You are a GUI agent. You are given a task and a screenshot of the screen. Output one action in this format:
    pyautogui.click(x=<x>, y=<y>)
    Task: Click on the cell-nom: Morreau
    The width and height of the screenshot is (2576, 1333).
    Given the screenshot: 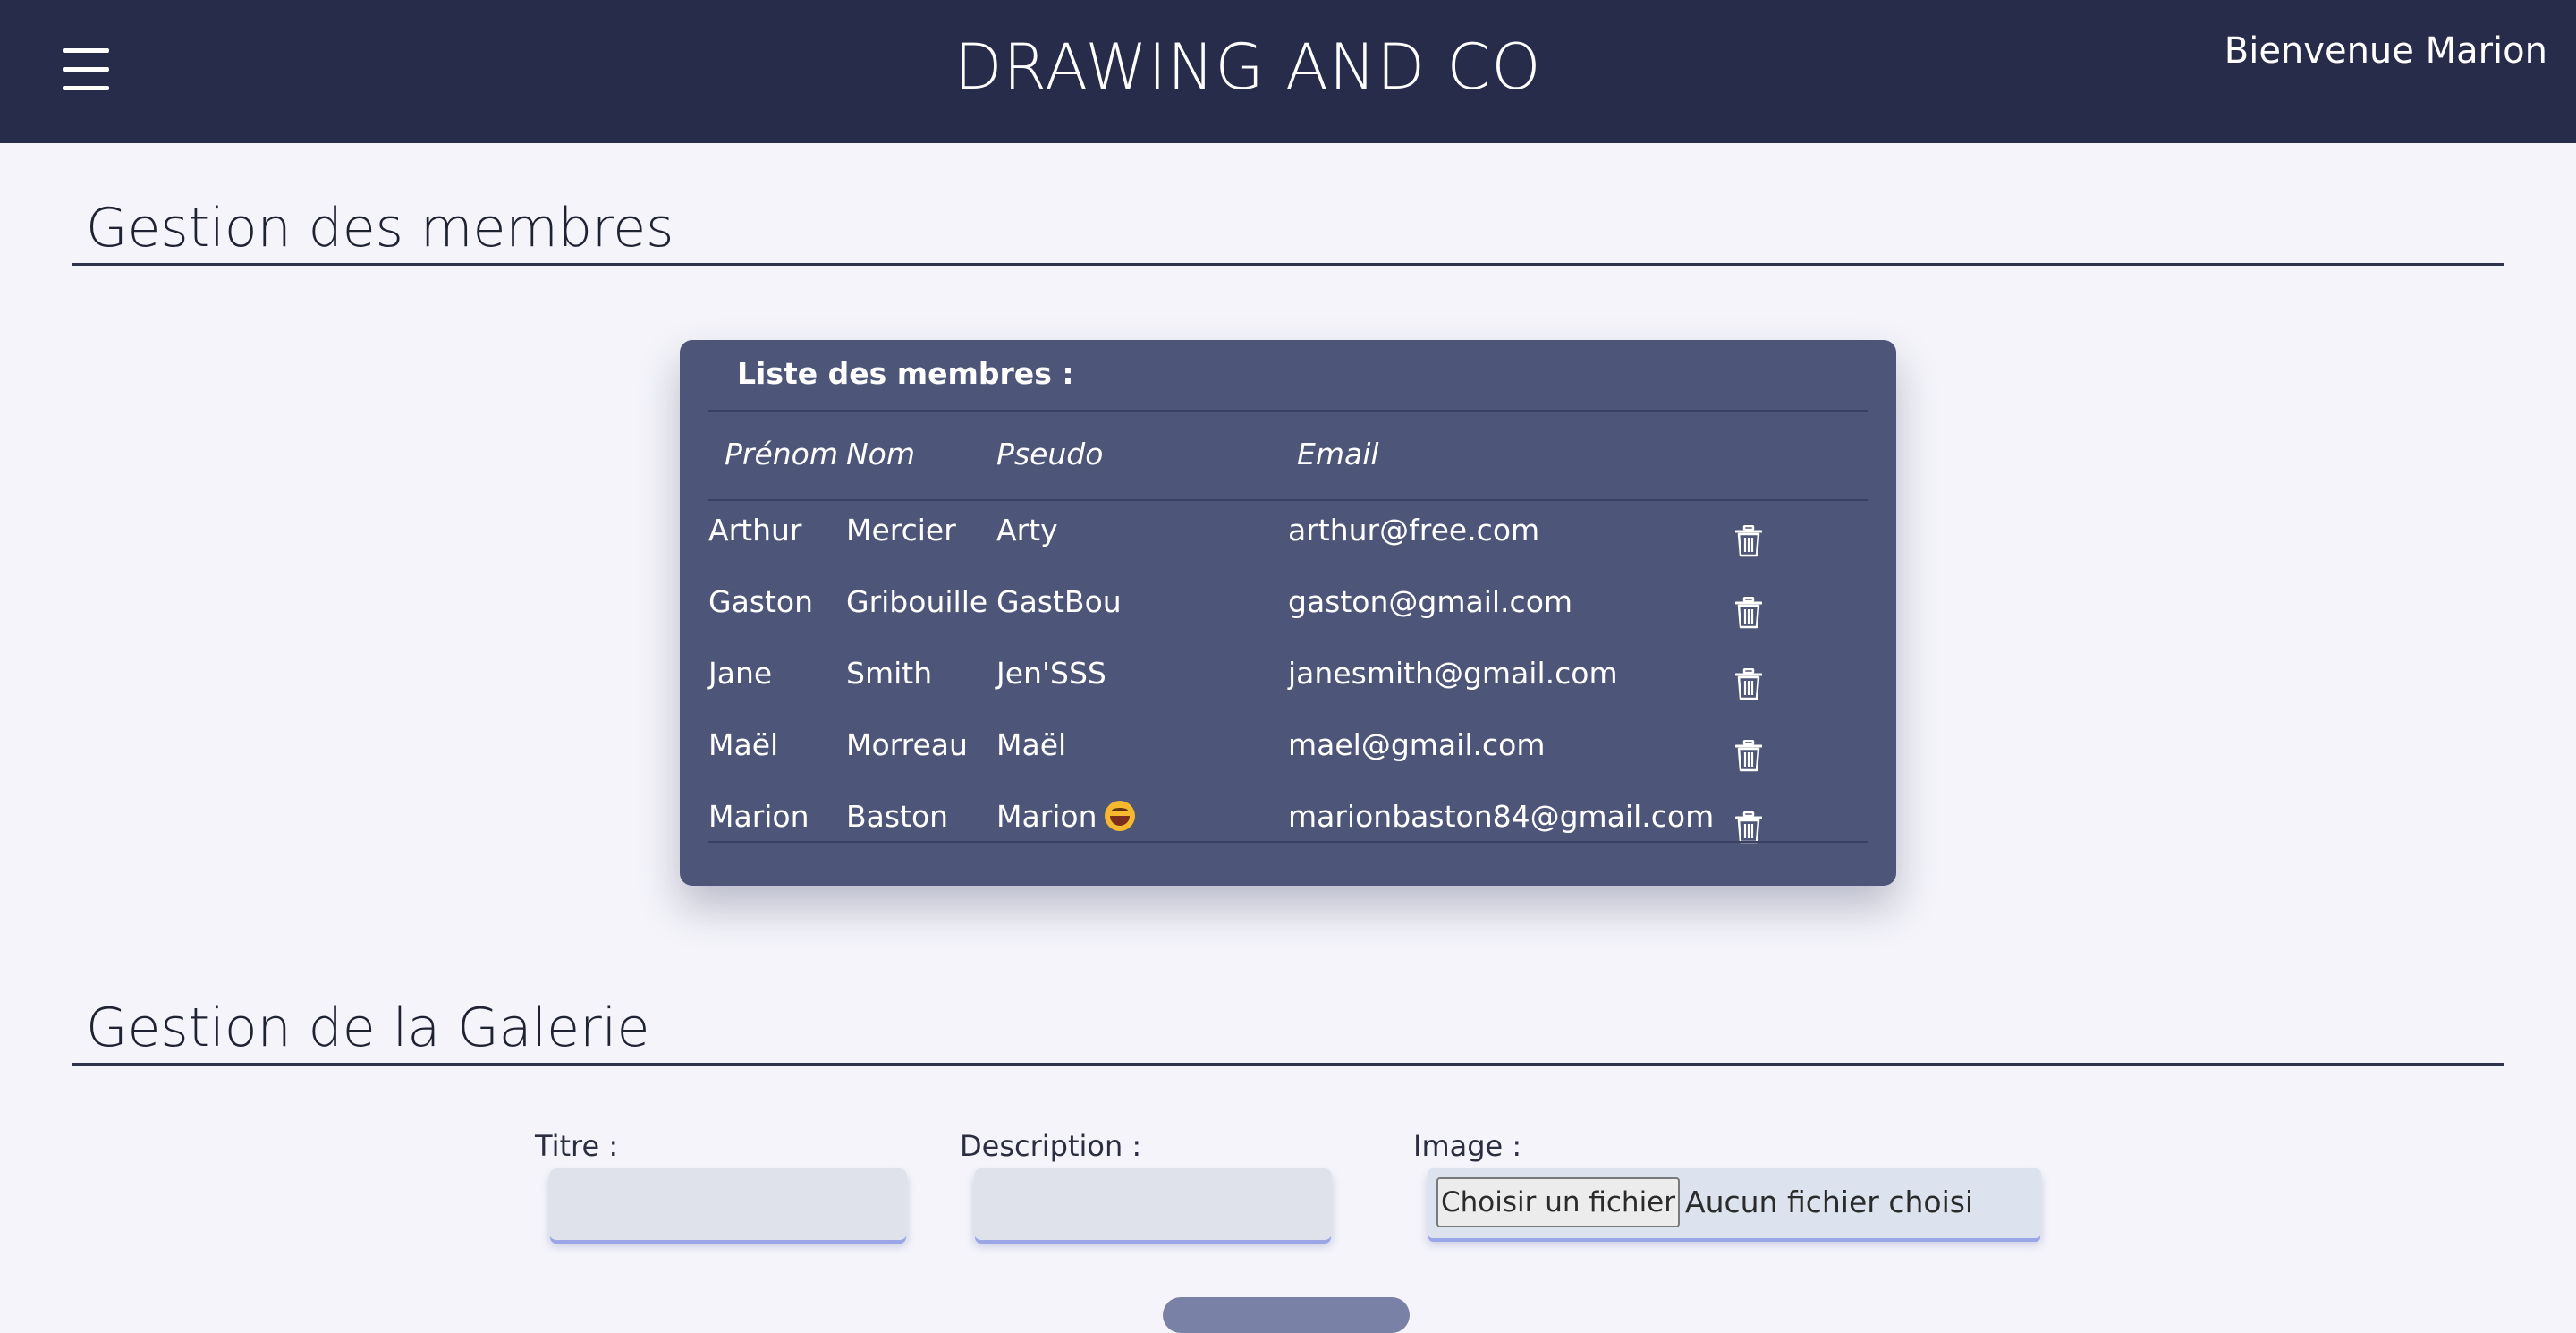 What is the action you would take?
    pyautogui.click(x=907, y=744)
    